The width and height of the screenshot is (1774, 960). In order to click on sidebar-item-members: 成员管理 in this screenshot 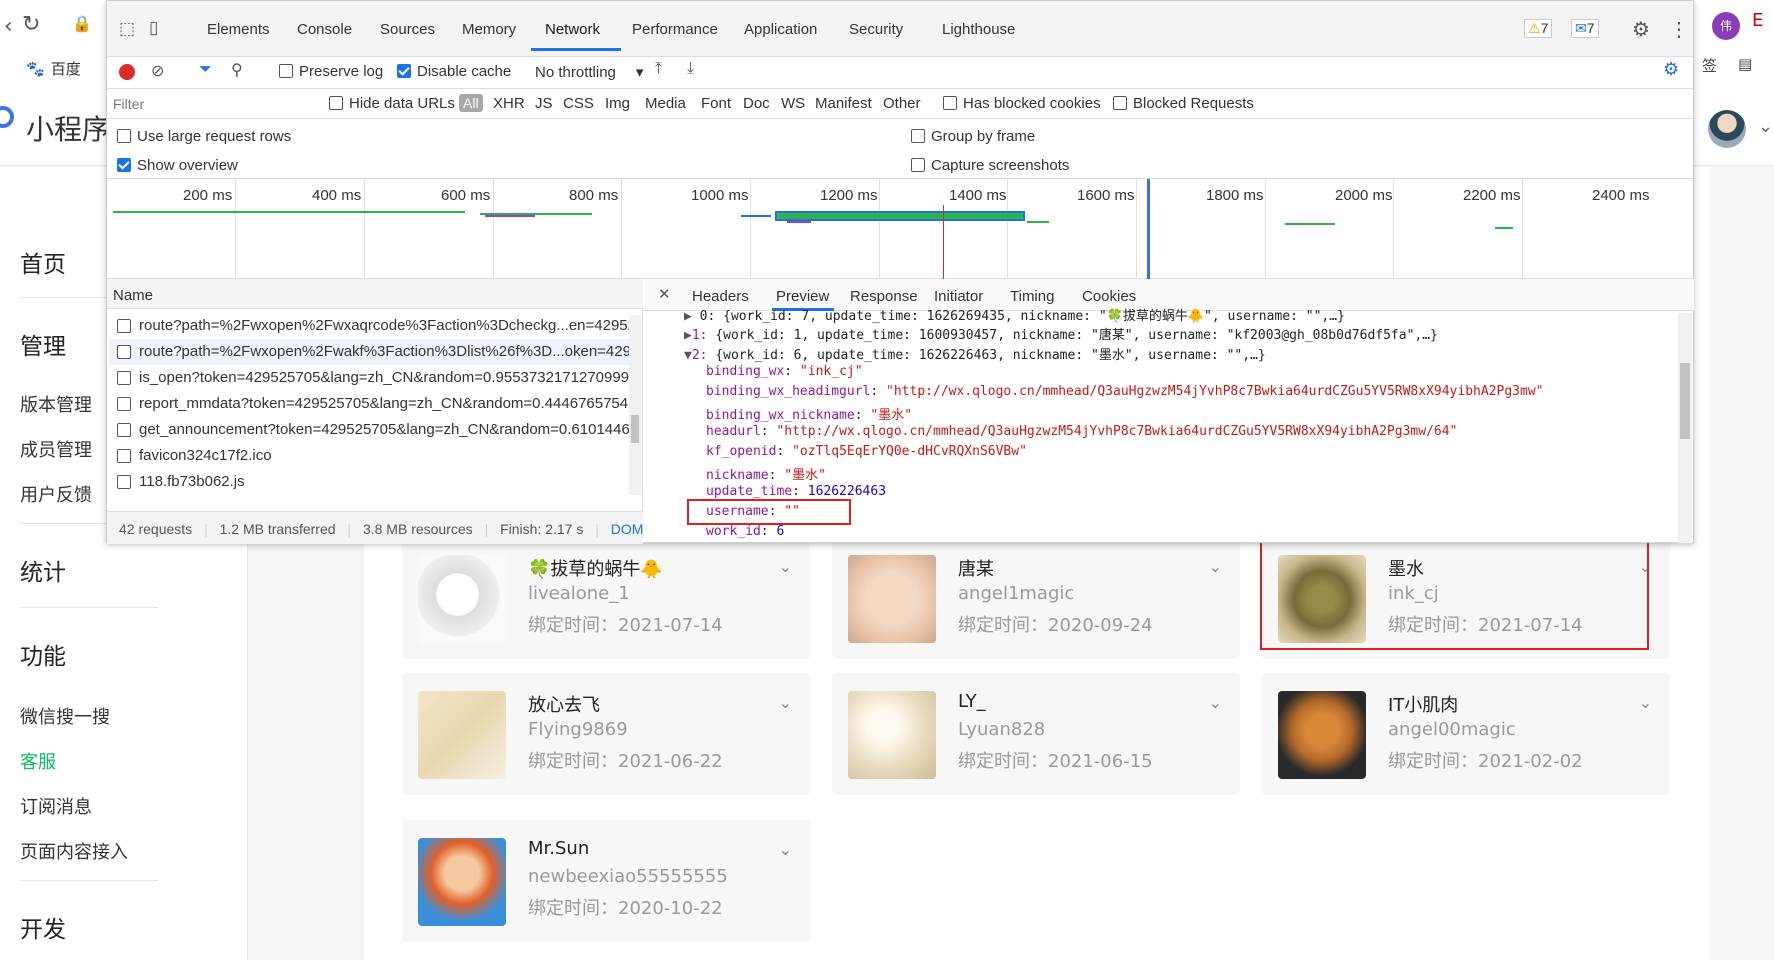, I will do `click(56, 449)`.